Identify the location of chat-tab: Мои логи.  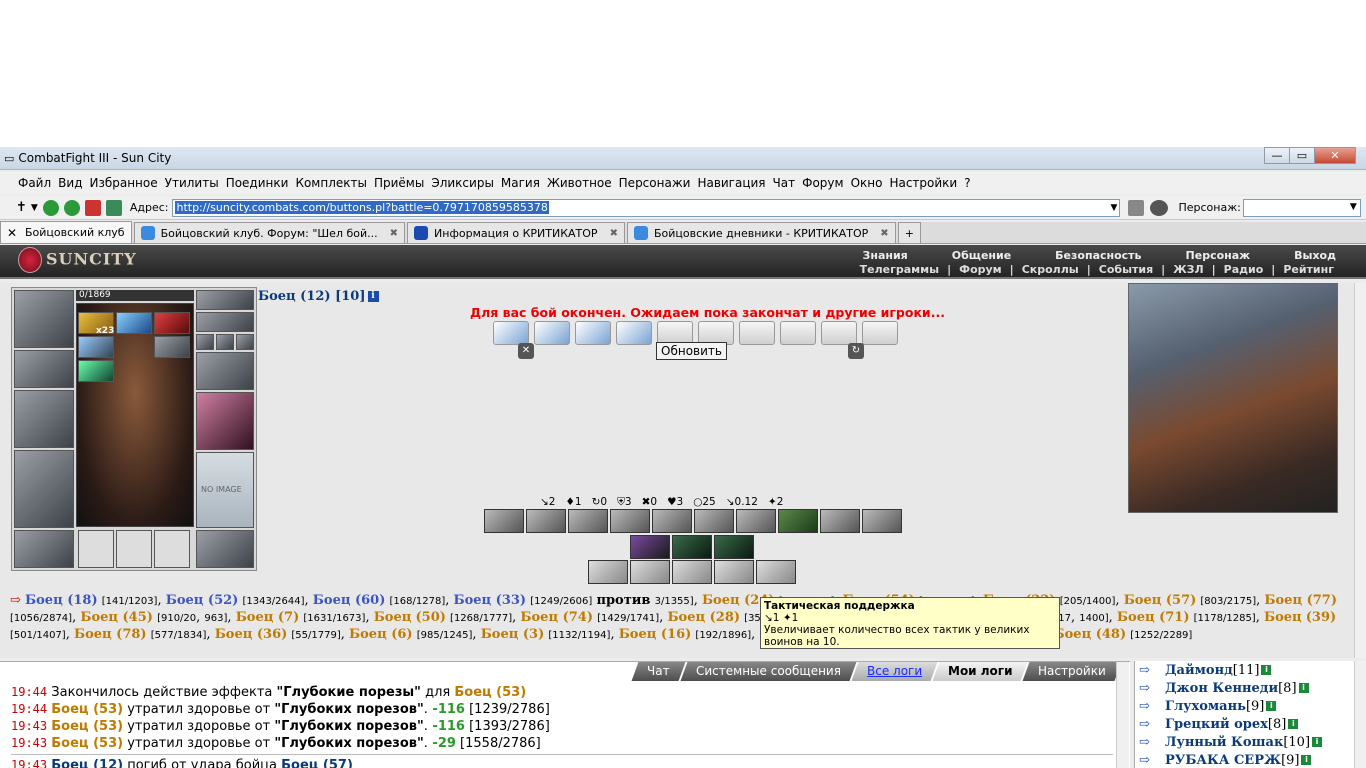
(980, 671).